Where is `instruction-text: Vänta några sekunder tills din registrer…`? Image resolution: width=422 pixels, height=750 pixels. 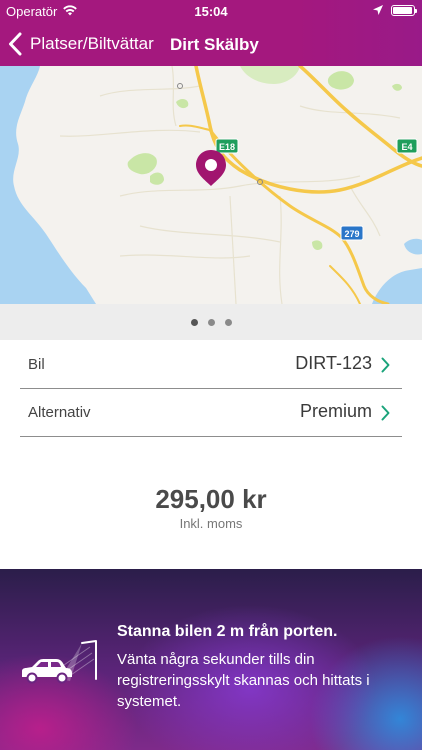
instruction-text: Vänta några sekunder tills din registrer… is located at coordinates (243, 680).